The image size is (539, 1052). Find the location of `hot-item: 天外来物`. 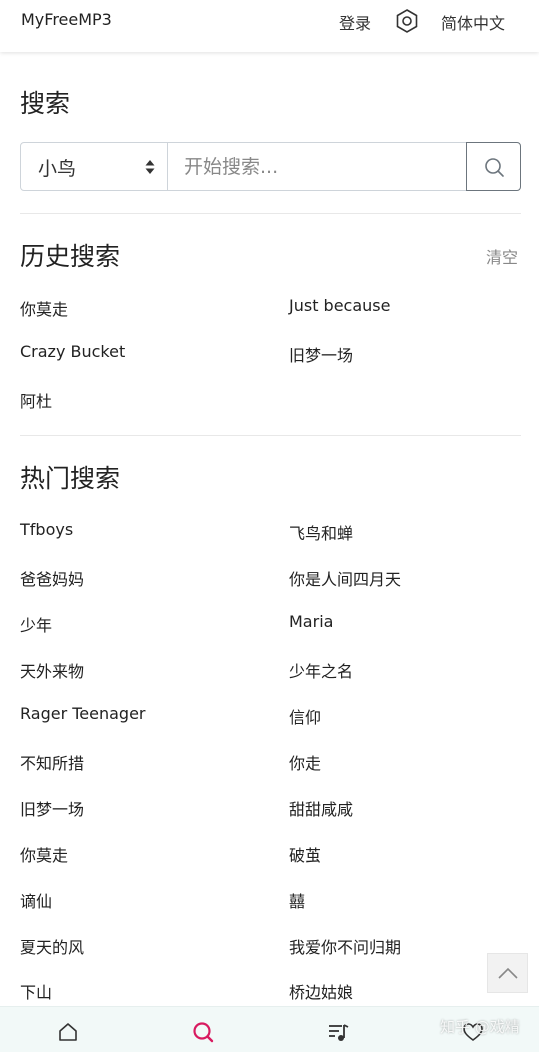

hot-item: 天外来物 is located at coordinates (52, 670).